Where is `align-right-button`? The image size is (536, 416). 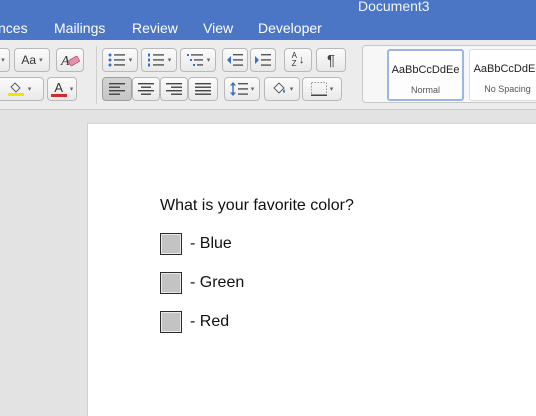
align-right-button is located at coordinates (174, 89).